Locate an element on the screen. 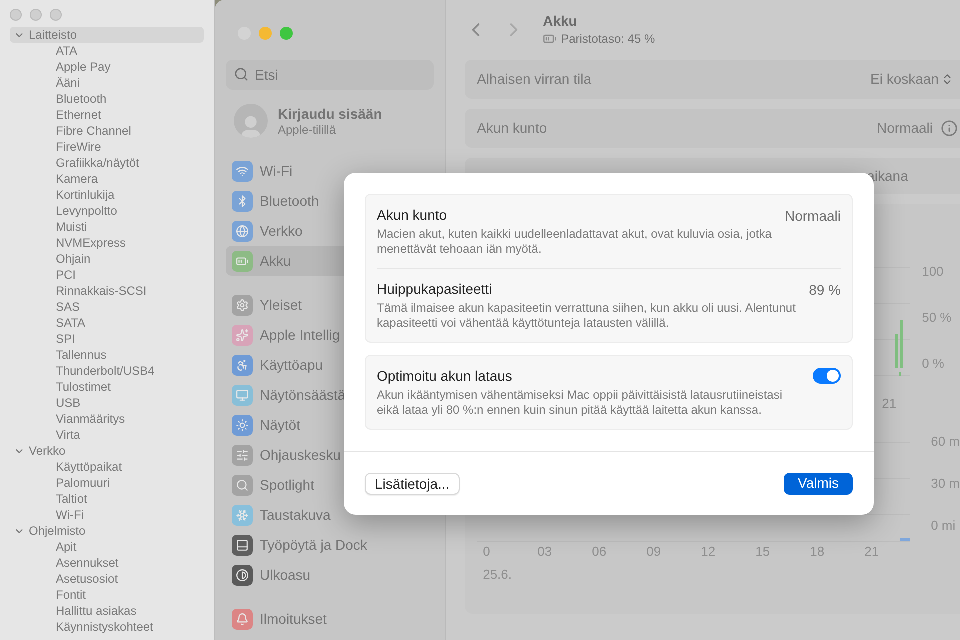 Image resolution: width=960 pixels, height=640 pixels. power-mode-select: Ei koskaan is located at coordinates (912, 79).